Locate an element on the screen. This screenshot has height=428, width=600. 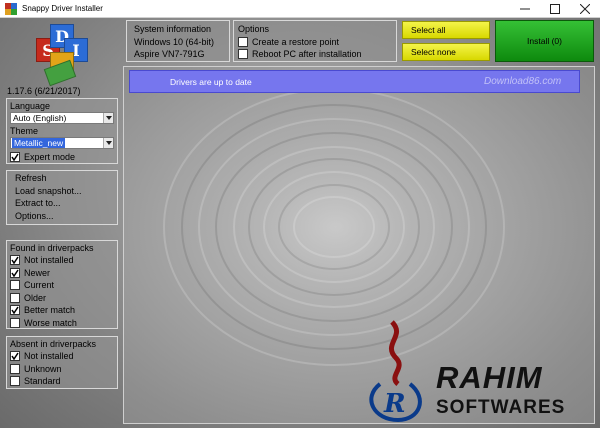
filter-label: Newer is located at coordinates (37, 272).